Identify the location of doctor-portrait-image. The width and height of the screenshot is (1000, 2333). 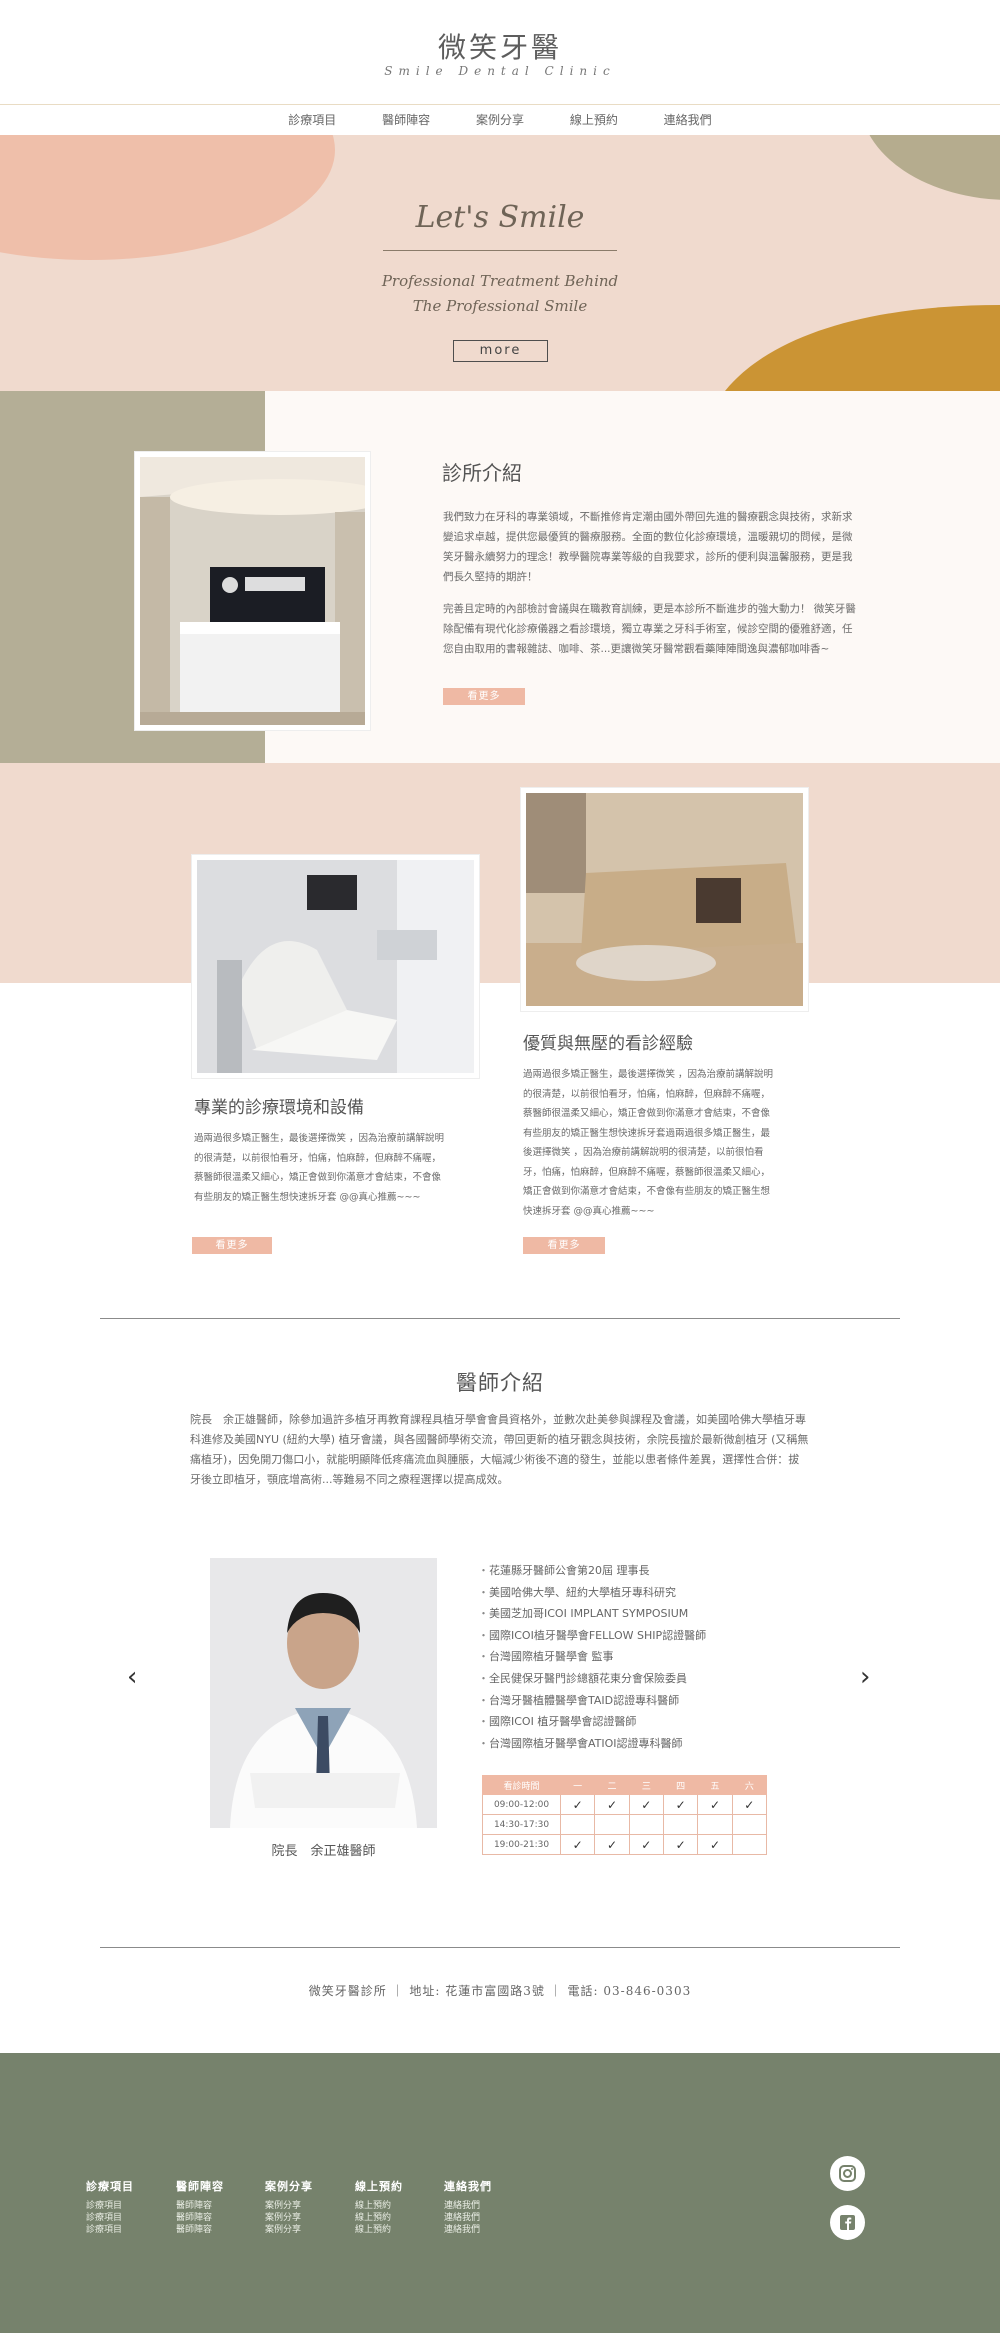
(323, 1693).